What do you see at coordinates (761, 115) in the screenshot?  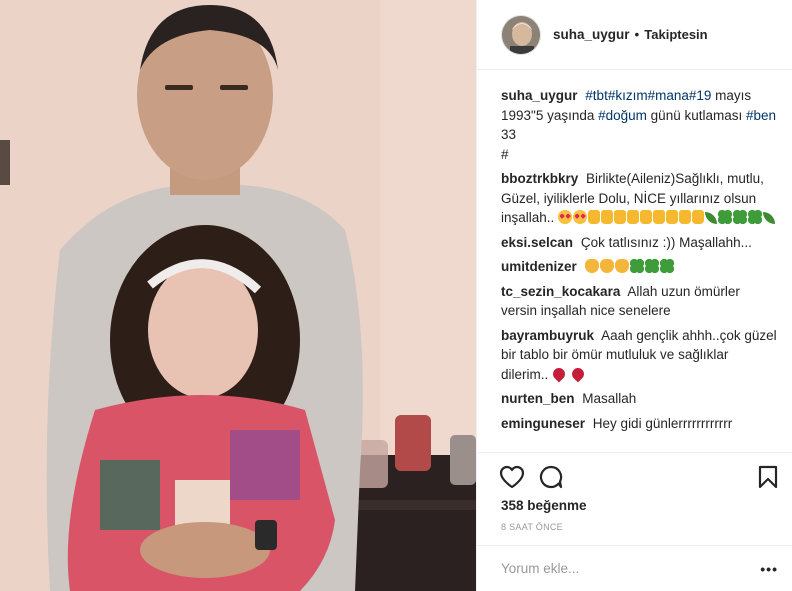 I see `hashtag-link: #ben` at bounding box center [761, 115].